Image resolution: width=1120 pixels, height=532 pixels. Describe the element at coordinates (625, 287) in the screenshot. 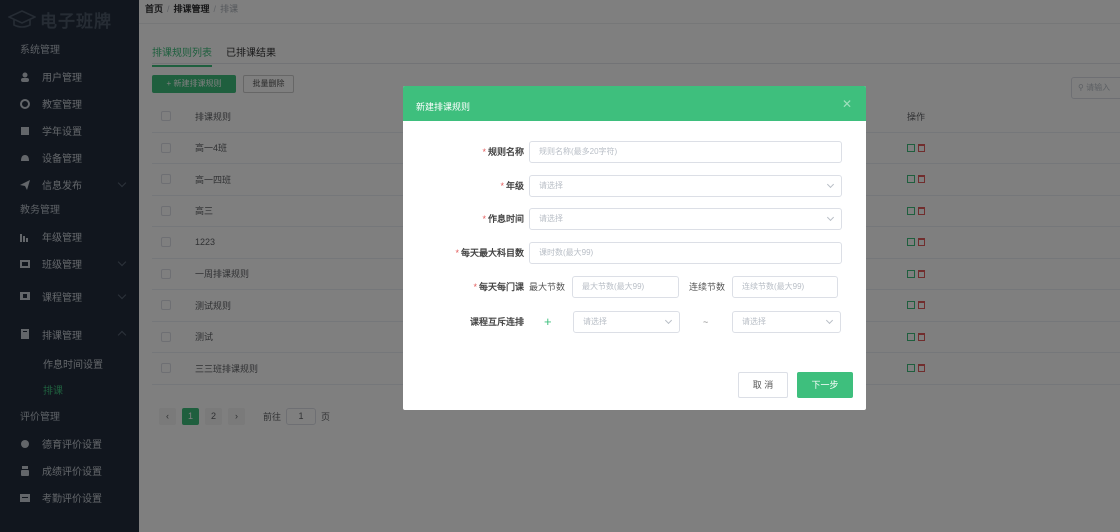

I see `max-sections-input: 最大节数(最大99)` at that location.